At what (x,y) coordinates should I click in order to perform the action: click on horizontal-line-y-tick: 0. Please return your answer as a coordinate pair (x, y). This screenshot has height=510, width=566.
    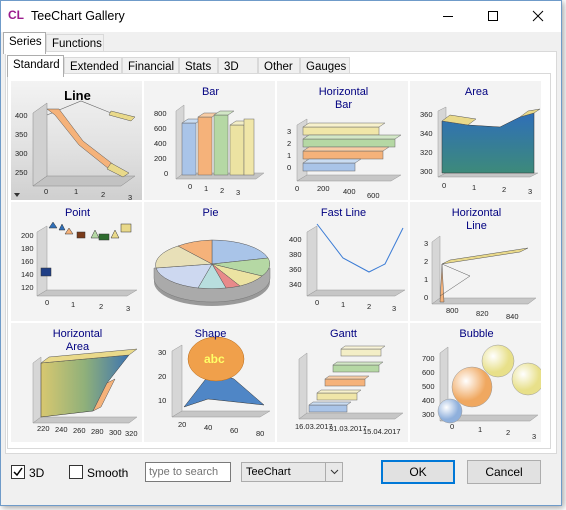
    Looking at the image, I should click on (426, 297).